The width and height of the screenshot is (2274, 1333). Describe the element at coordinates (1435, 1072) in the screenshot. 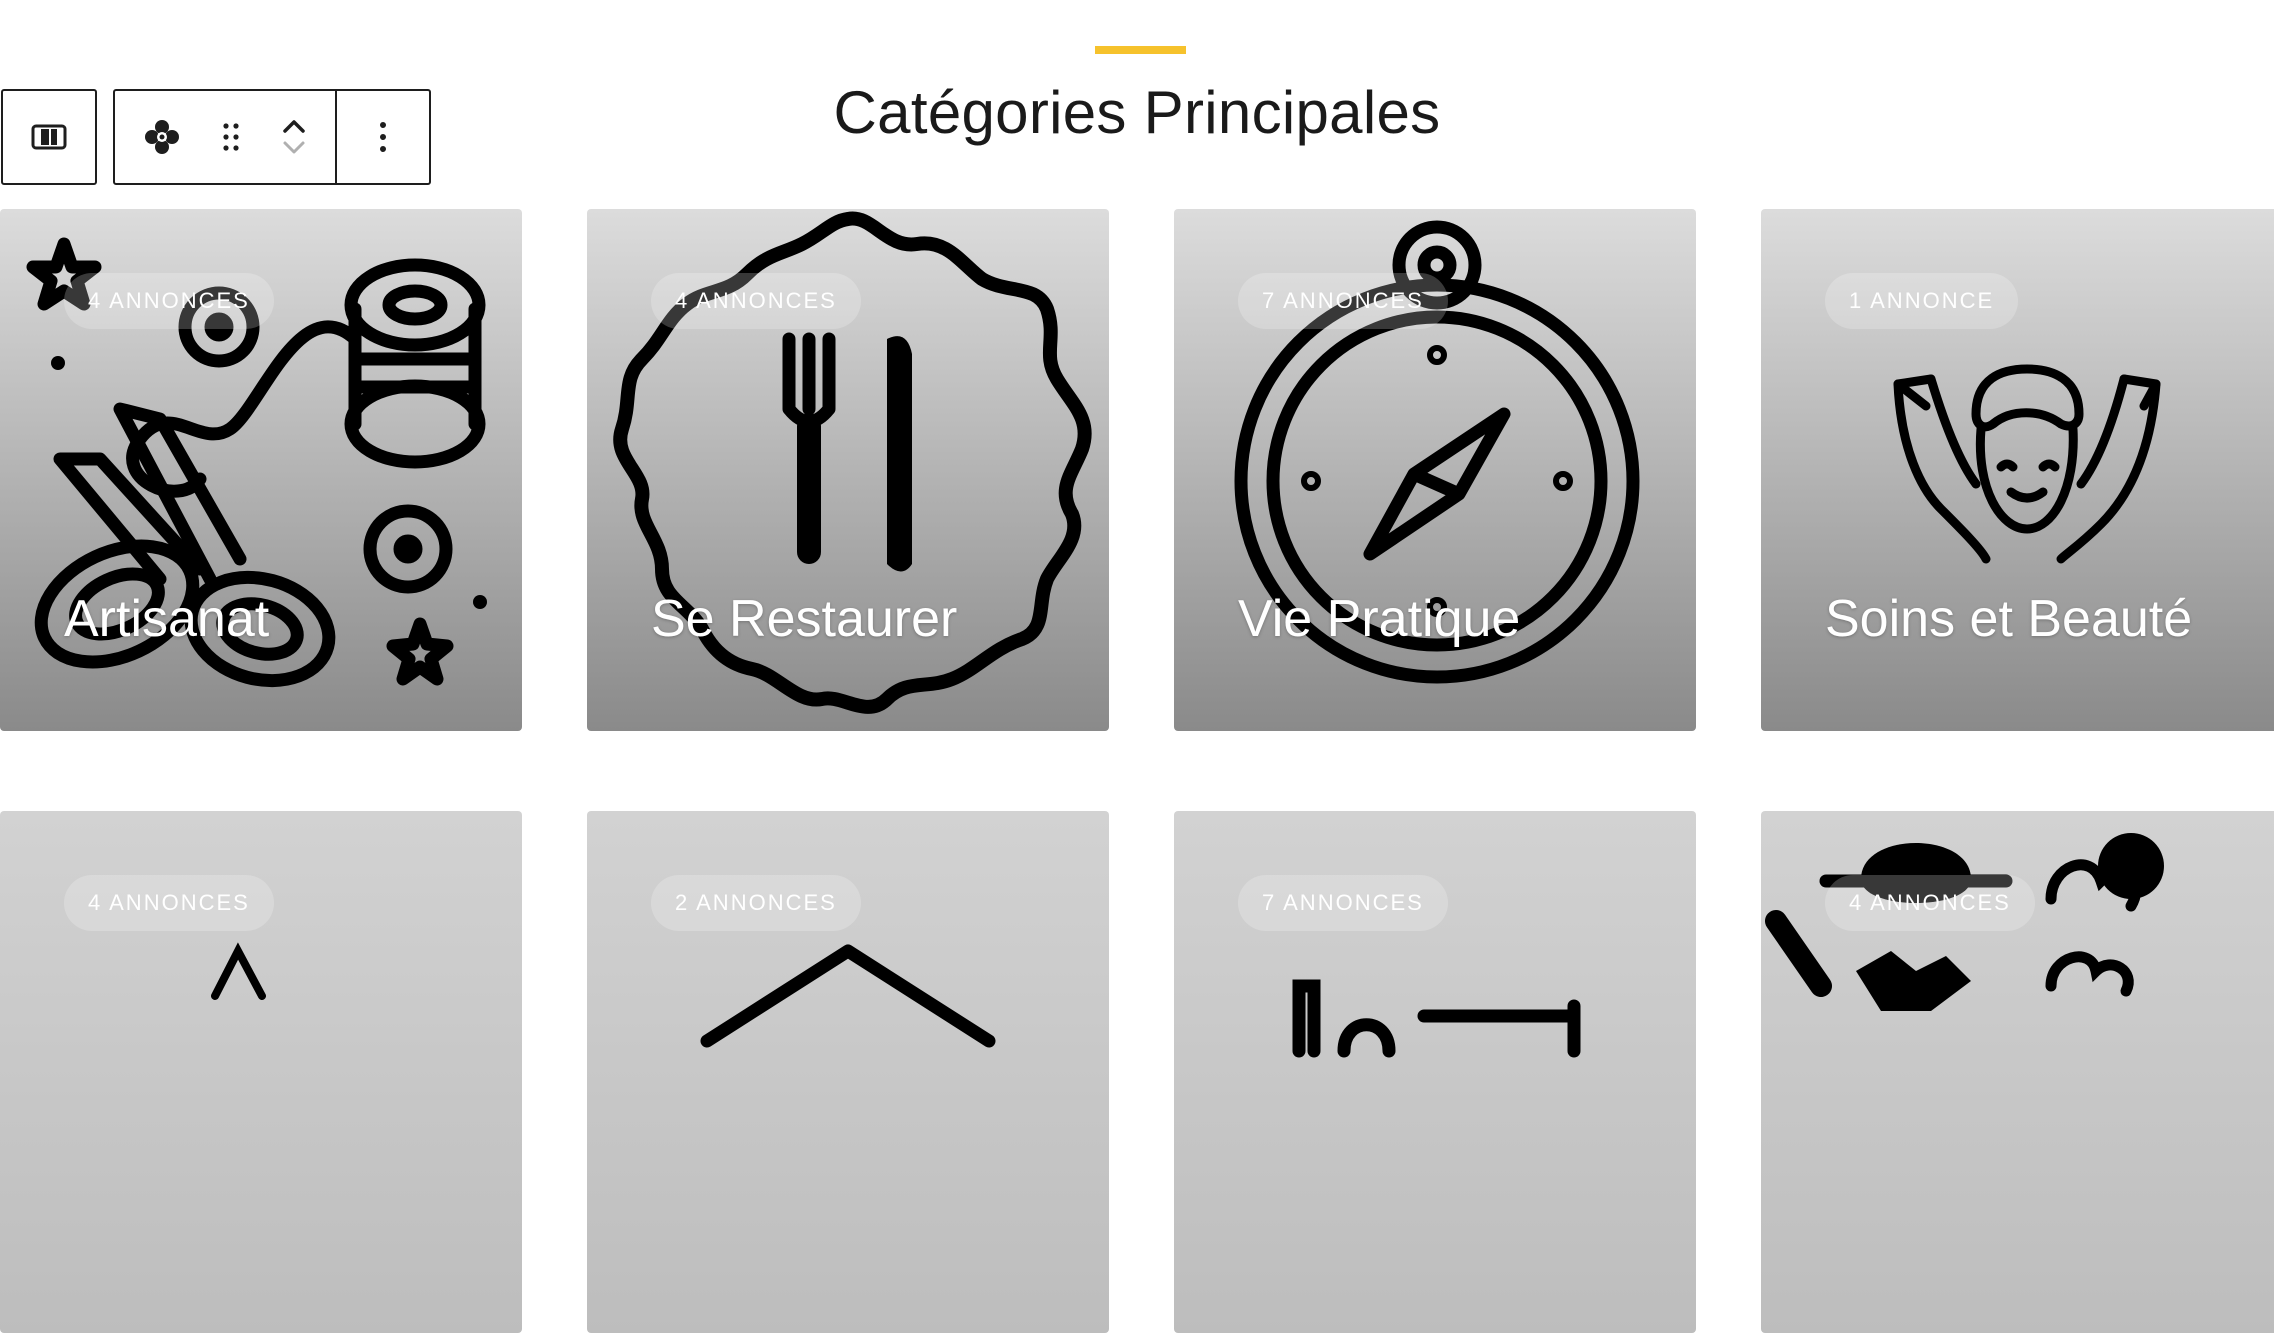

I see `category-card: 7 ANNONCES` at that location.